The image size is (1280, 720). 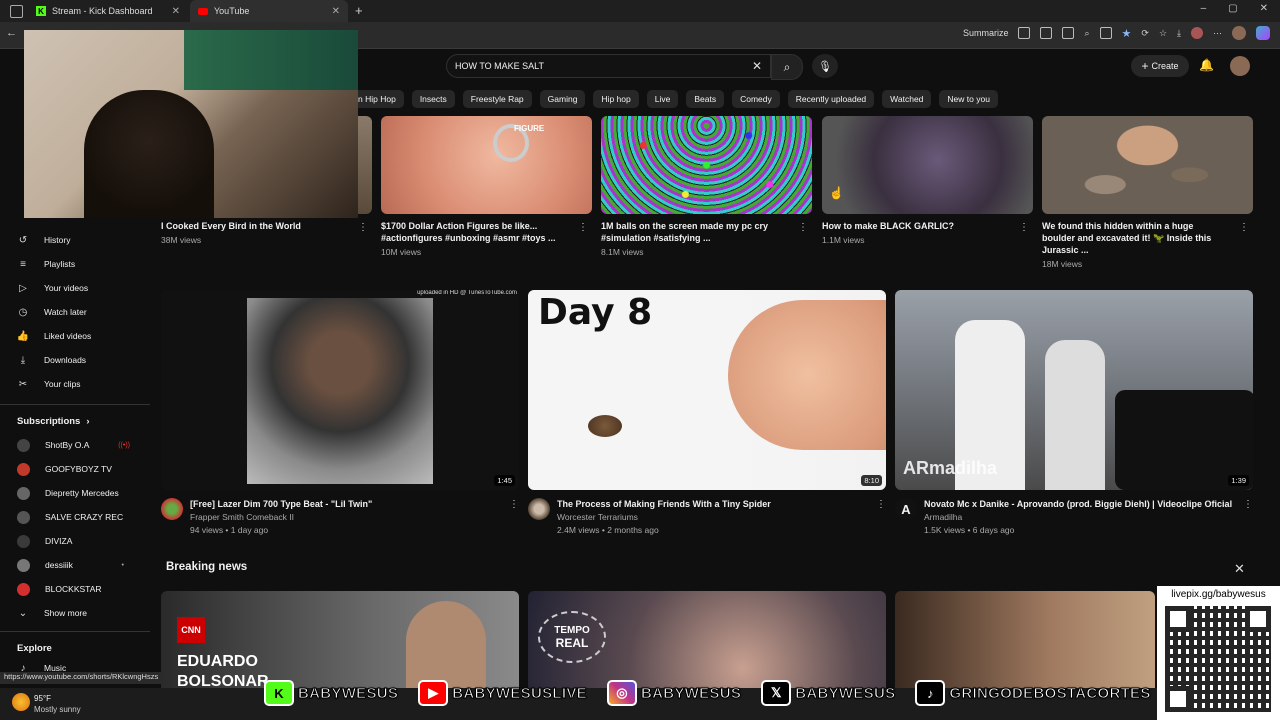 What do you see at coordinates (787, 67) in the screenshot?
I see `search-button: ⌕` at bounding box center [787, 67].